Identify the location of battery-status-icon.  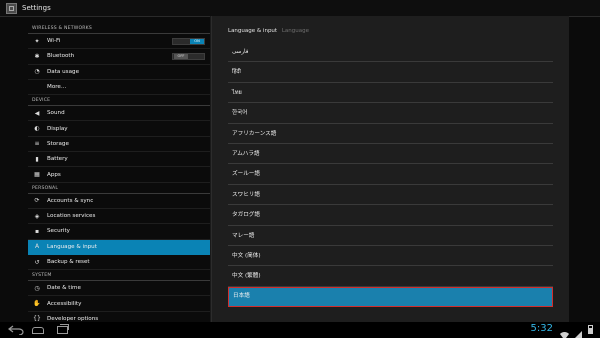
(590, 329).